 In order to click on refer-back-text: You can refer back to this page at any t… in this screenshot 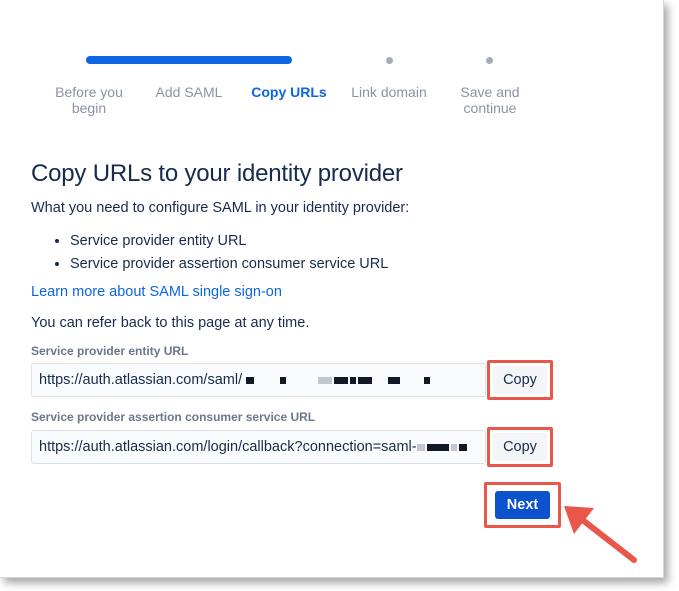, I will do `click(170, 323)`.